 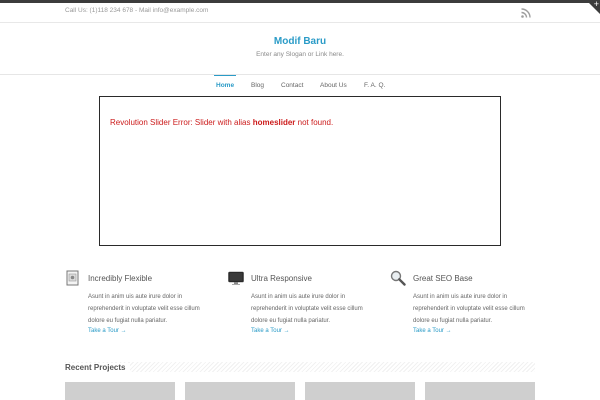 What do you see at coordinates (300, 41) in the screenshot?
I see `site-title: Modif Baru` at bounding box center [300, 41].